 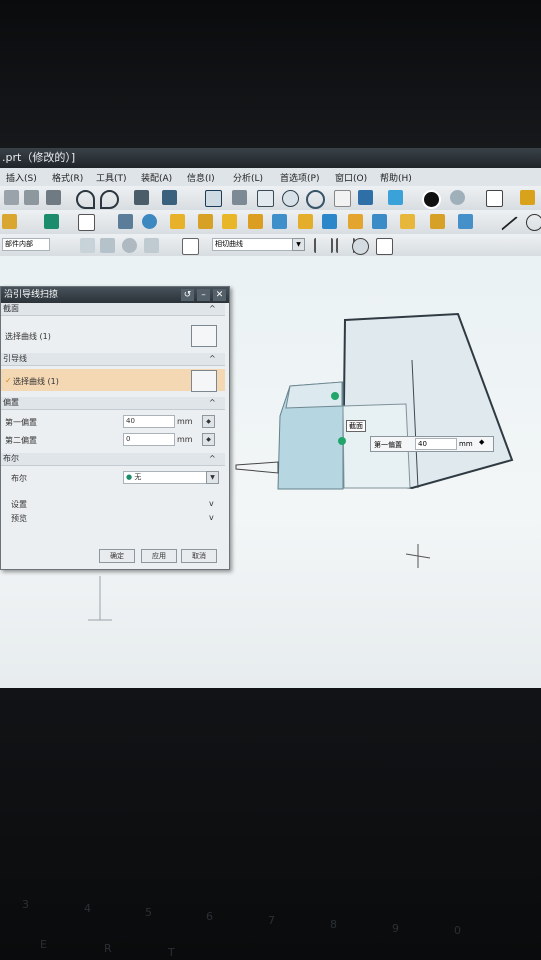 I want to click on chamfer-icon, so click(x=229, y=221).